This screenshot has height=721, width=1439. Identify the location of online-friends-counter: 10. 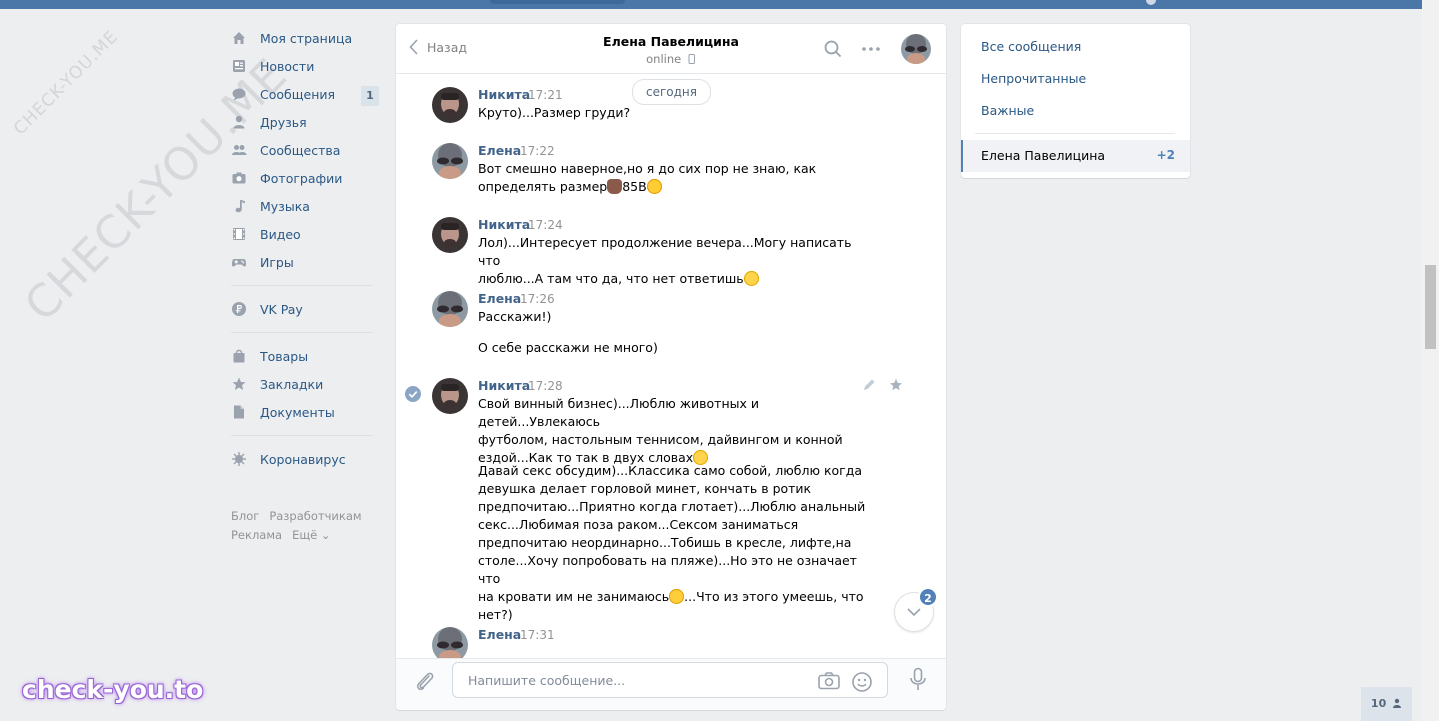
(1386, 704).